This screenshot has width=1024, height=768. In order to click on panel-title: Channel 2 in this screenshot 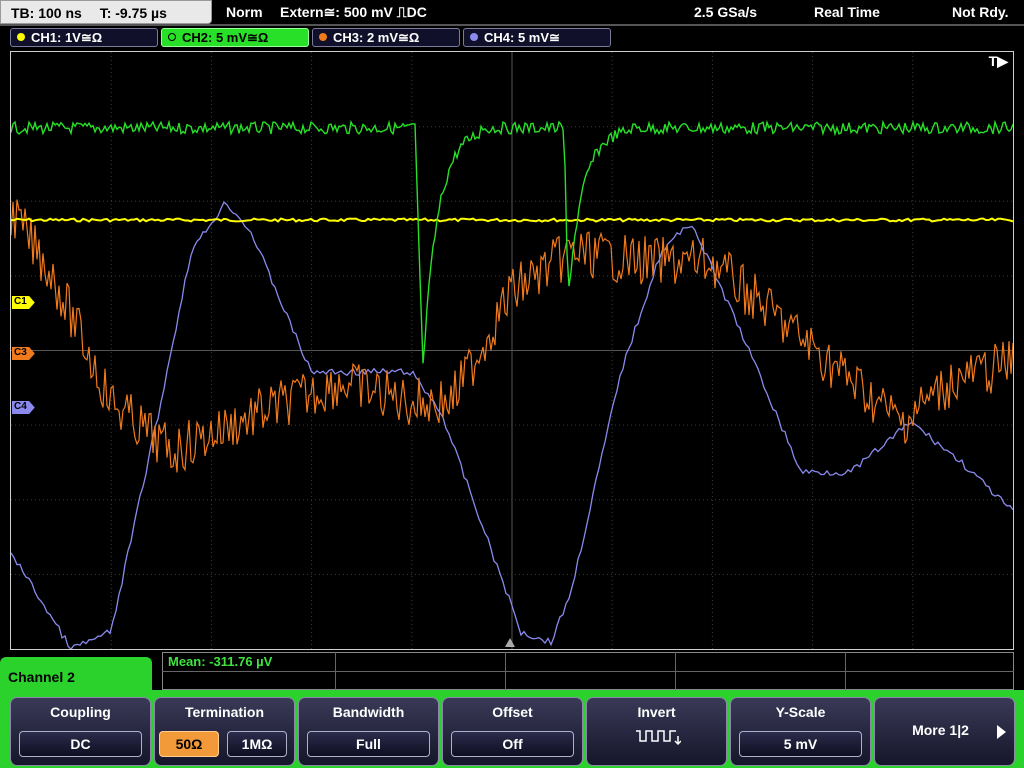, I will do `click(76, 677)`.